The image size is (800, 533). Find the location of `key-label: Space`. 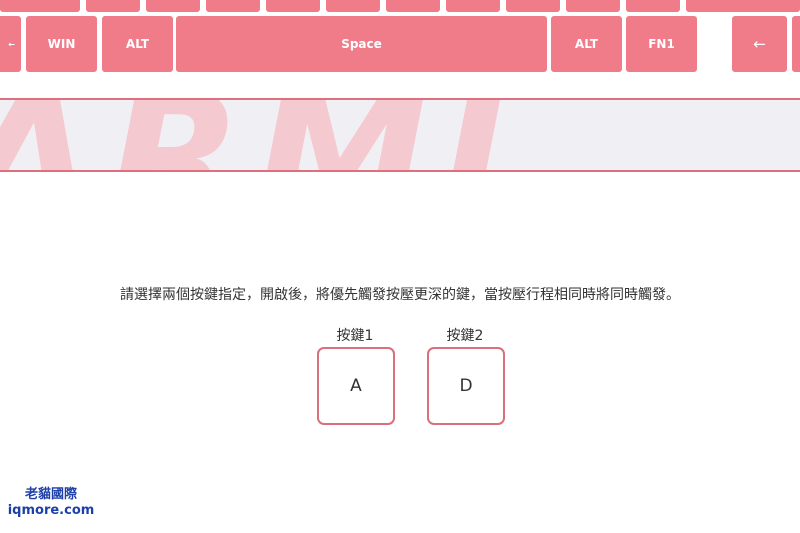

key-label: Space is located at coordinates (361, 44).